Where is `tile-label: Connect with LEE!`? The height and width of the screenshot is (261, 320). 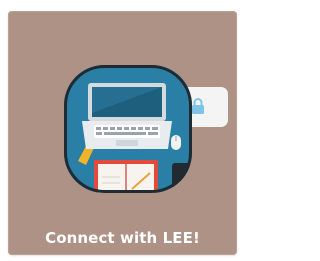
tile-label: Connect with LEE! is located at coordinates (122, 238).